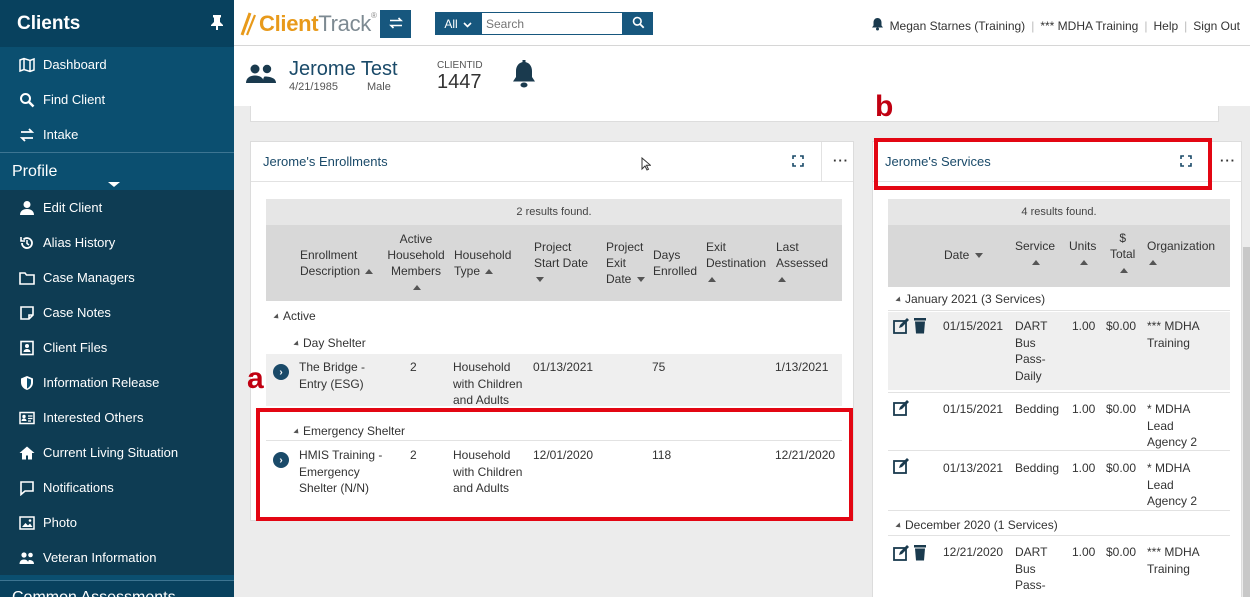  Describe the element at coordinates (117, 134) in the screenshot. I see `sidebar-item-intake: Intake` at that location.